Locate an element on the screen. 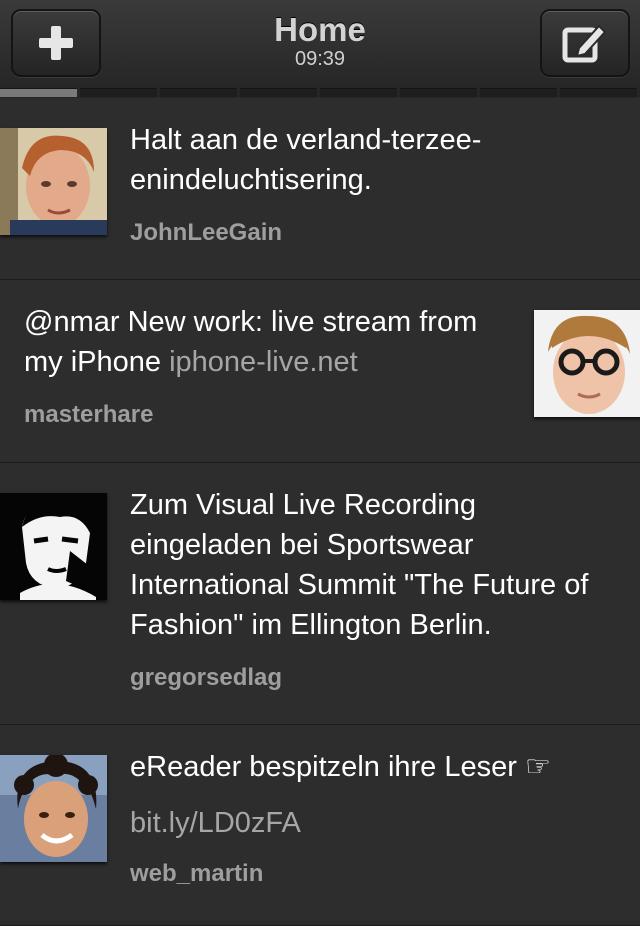  navigation-bar: Home 09:39 is located at coordinates (320, 44).